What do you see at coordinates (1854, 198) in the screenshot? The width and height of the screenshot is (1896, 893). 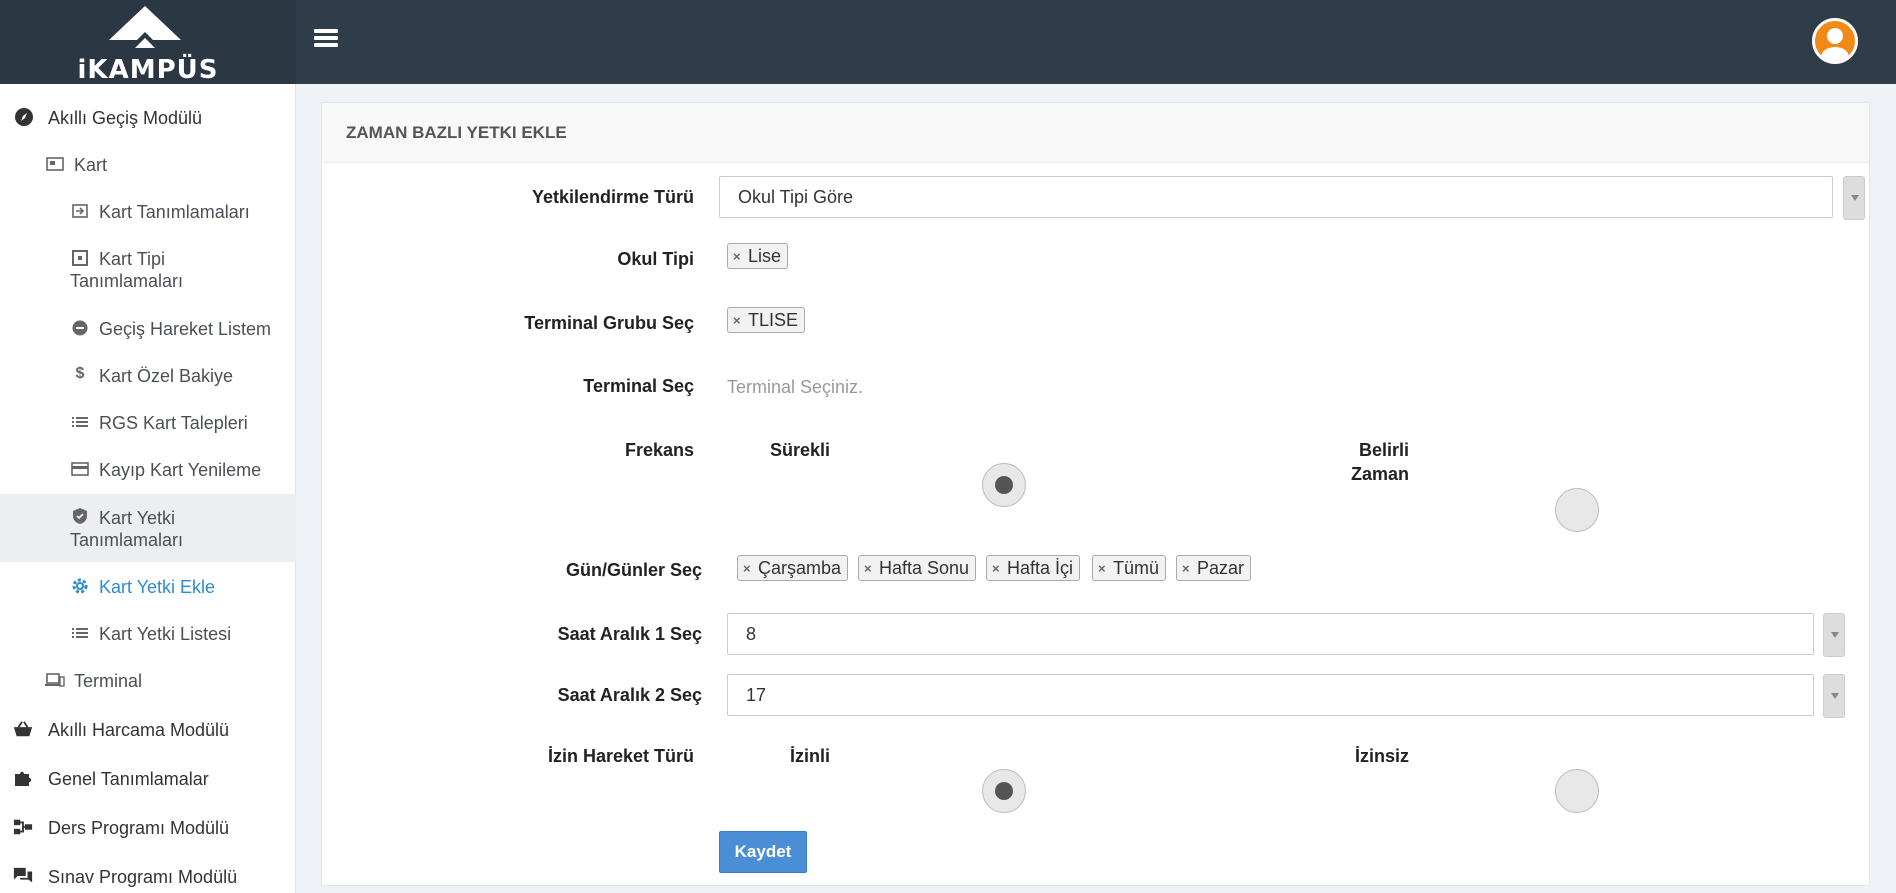 I see `yetki-turu-dropdown-icon` at bounding box center [1854, 198].